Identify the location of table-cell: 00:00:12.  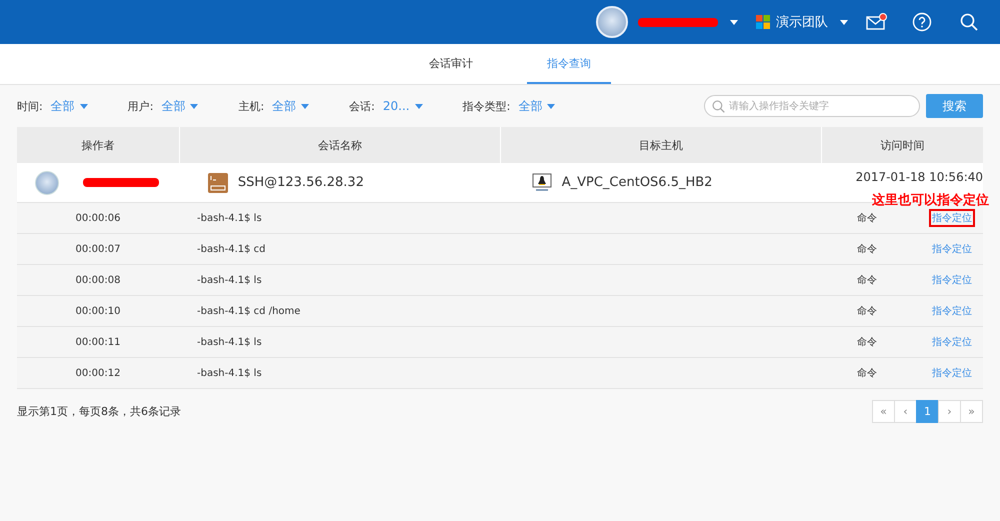
(98, 373).